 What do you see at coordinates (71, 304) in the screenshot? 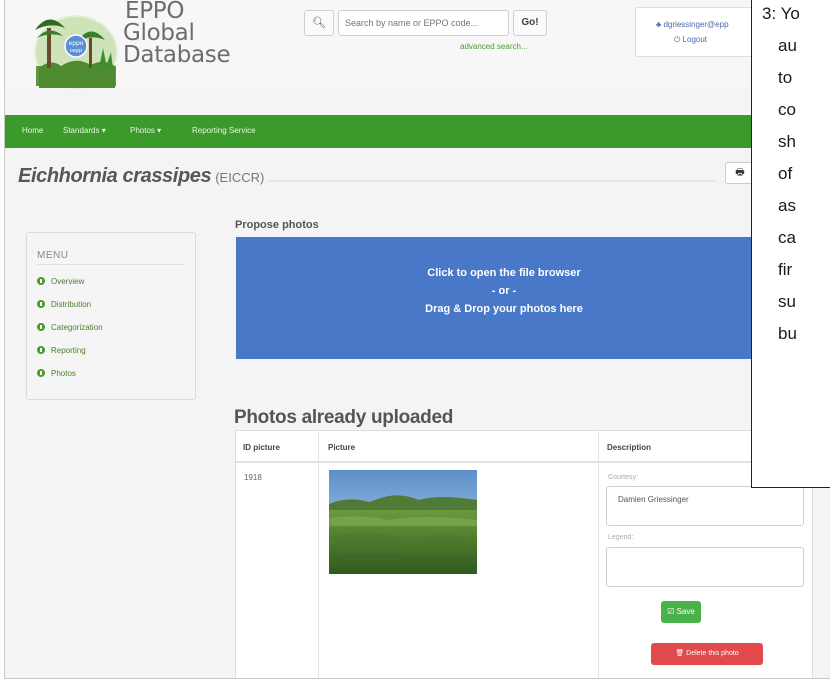
I see `menu-item-label: Distribution` at bounding box center [71, 304].